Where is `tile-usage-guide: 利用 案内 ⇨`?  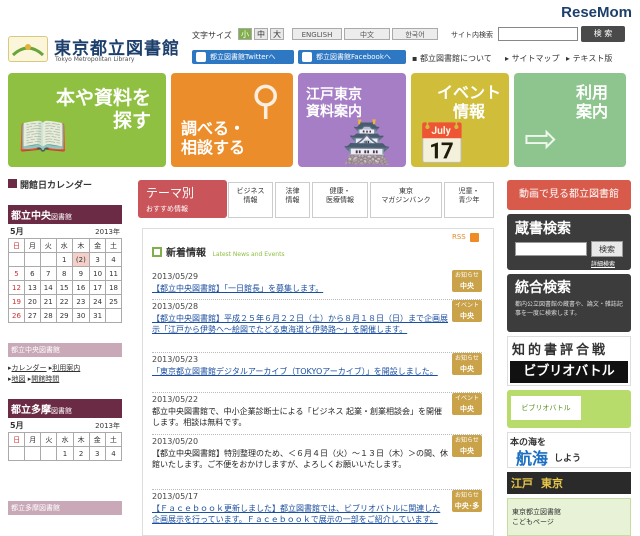
tile-usage-guide: 利用 案内 ⇨ is located at coordinates (570, 120).